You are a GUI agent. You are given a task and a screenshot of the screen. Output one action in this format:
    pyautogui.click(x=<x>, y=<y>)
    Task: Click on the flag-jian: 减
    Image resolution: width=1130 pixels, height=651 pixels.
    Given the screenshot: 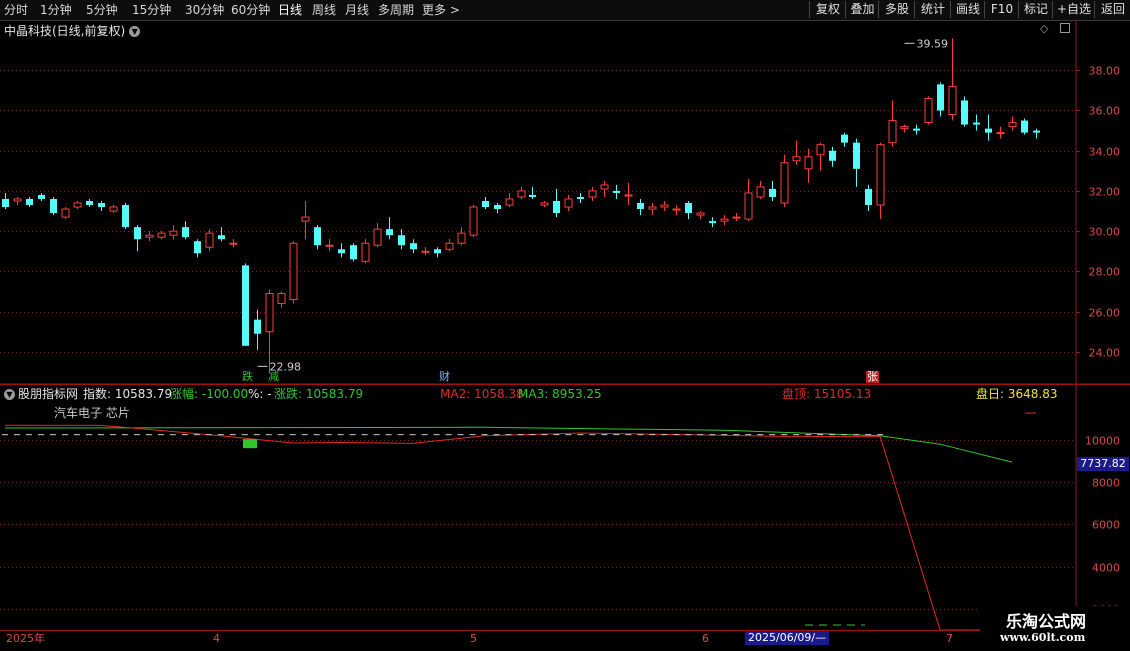 What is the action you would take?
    pyautogui.click(x=273, y=377)
    